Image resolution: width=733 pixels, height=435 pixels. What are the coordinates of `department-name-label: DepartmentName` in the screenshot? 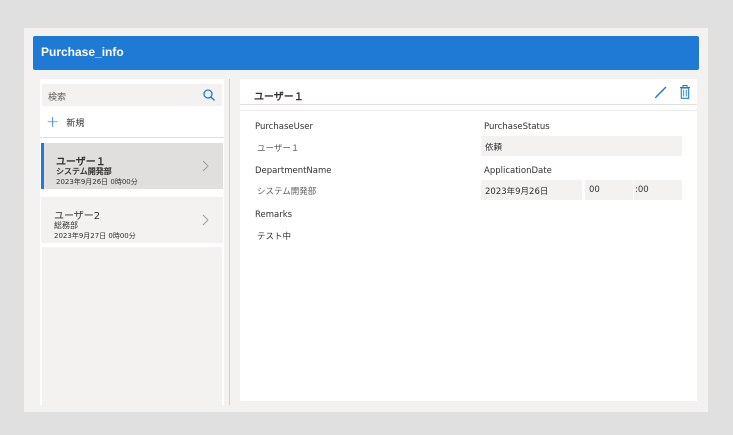 It's located at (293, 171).